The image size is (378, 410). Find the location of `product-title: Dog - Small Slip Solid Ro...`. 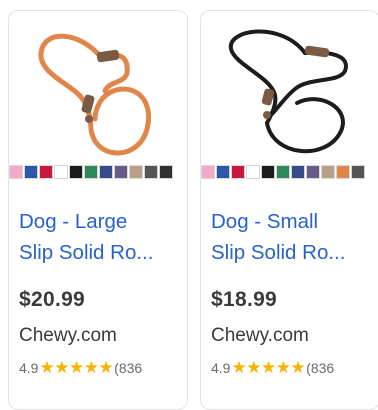

product-title: Dog - Small Slip Solid Ro... is located at coordinates (292, 237).